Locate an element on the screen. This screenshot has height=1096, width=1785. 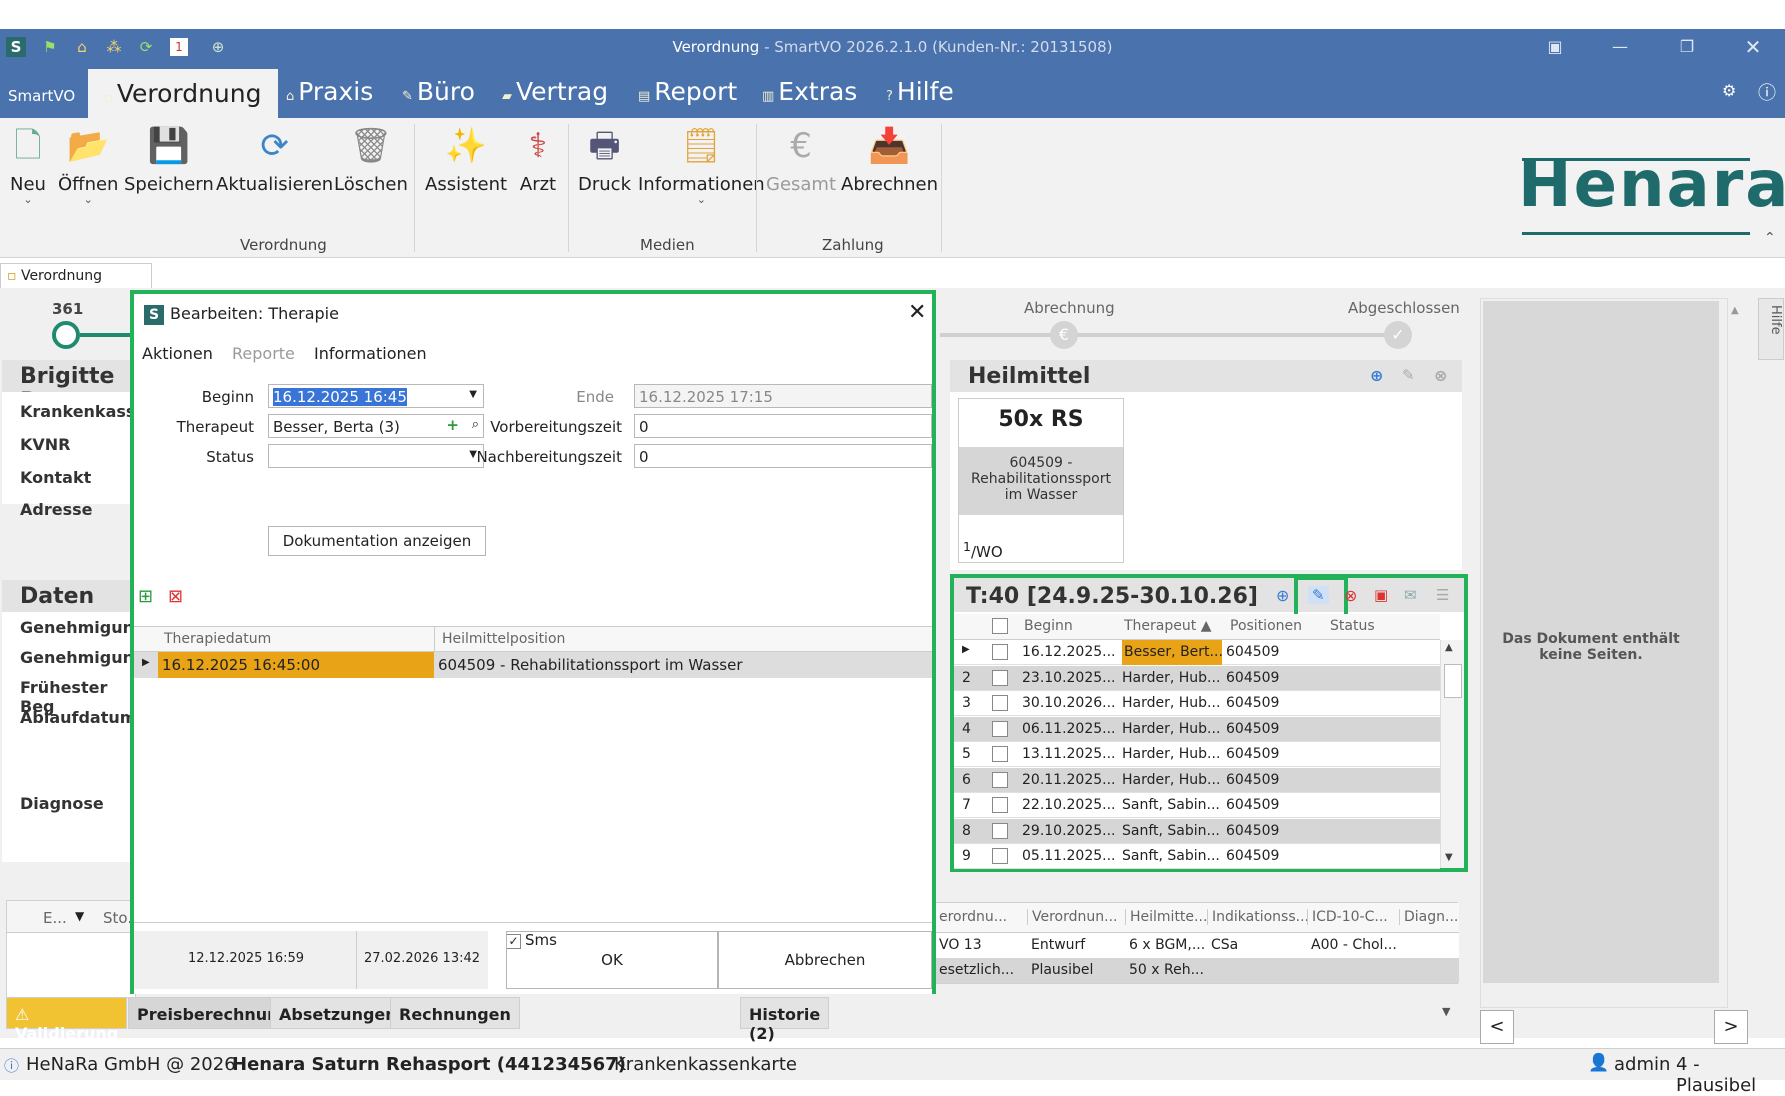
table-cell: Entwurf is located at coordinates (1056, 945).